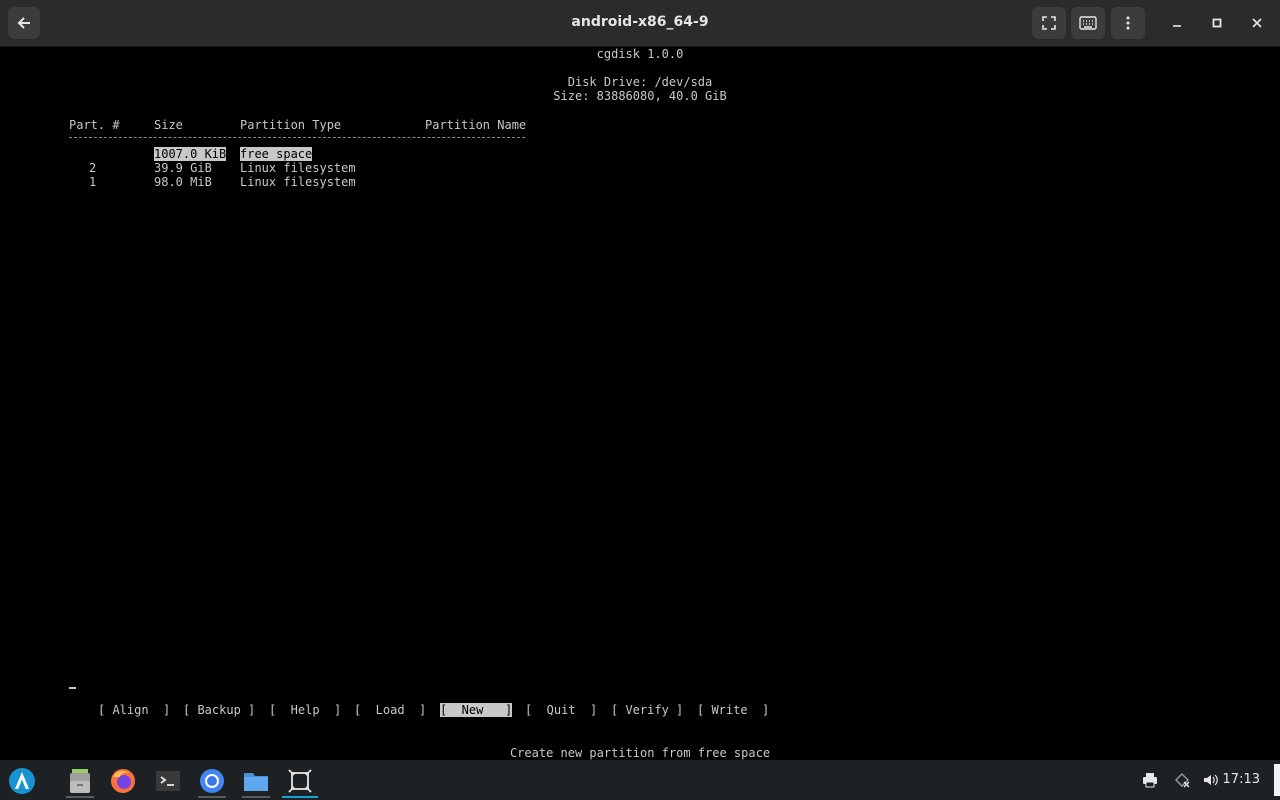 The height and width of the screenshot is (800, 1280). I want to click on taskbar-firefox, so click(123, 781).